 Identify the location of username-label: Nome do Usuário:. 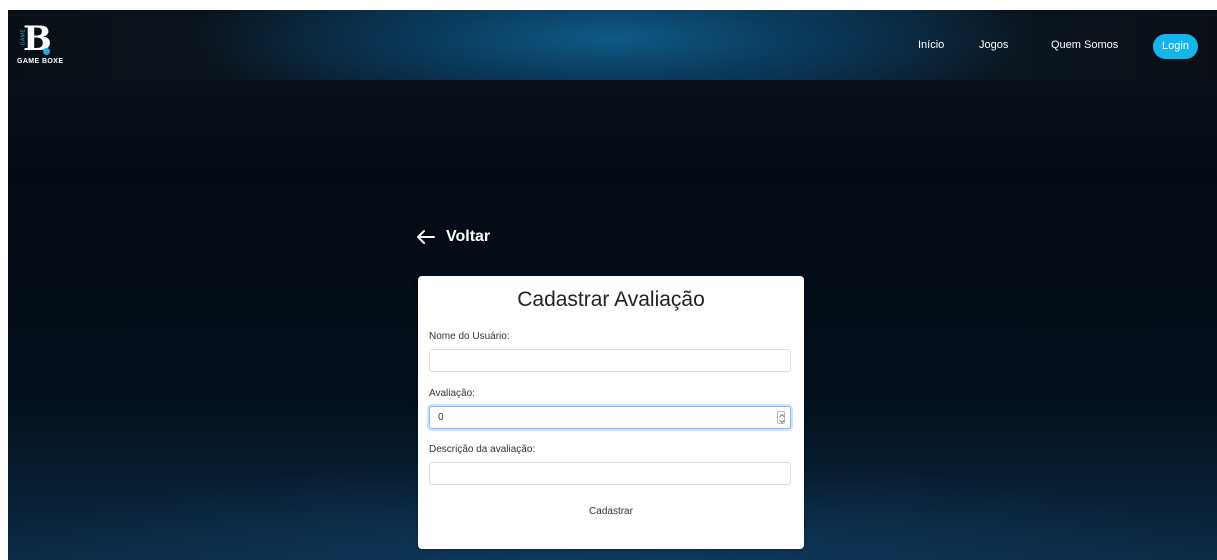
(469, 336).